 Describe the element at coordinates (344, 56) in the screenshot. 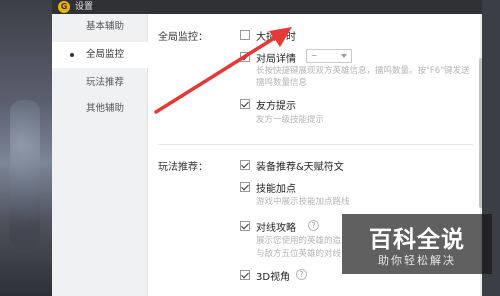

I see `chevron-down-icon` at that location.